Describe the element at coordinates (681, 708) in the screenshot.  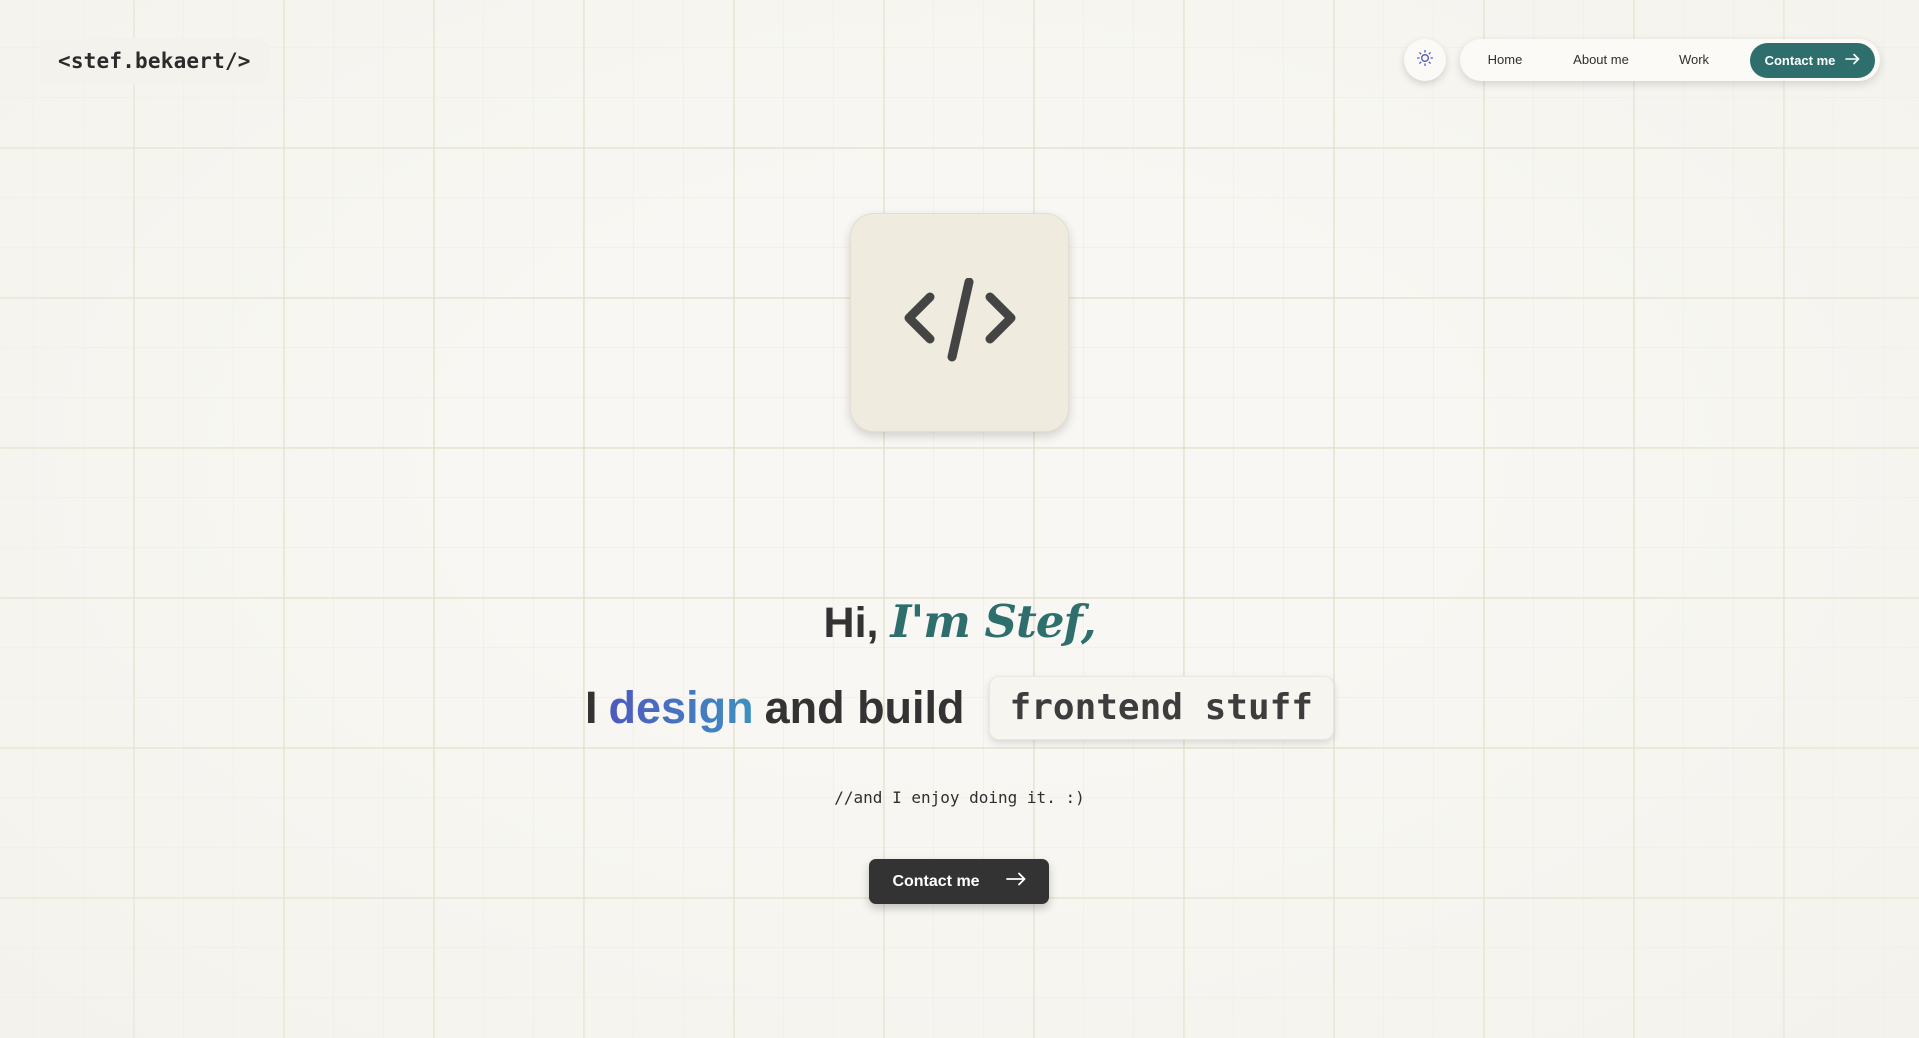
I see `tagline-highlight: design` at that location.